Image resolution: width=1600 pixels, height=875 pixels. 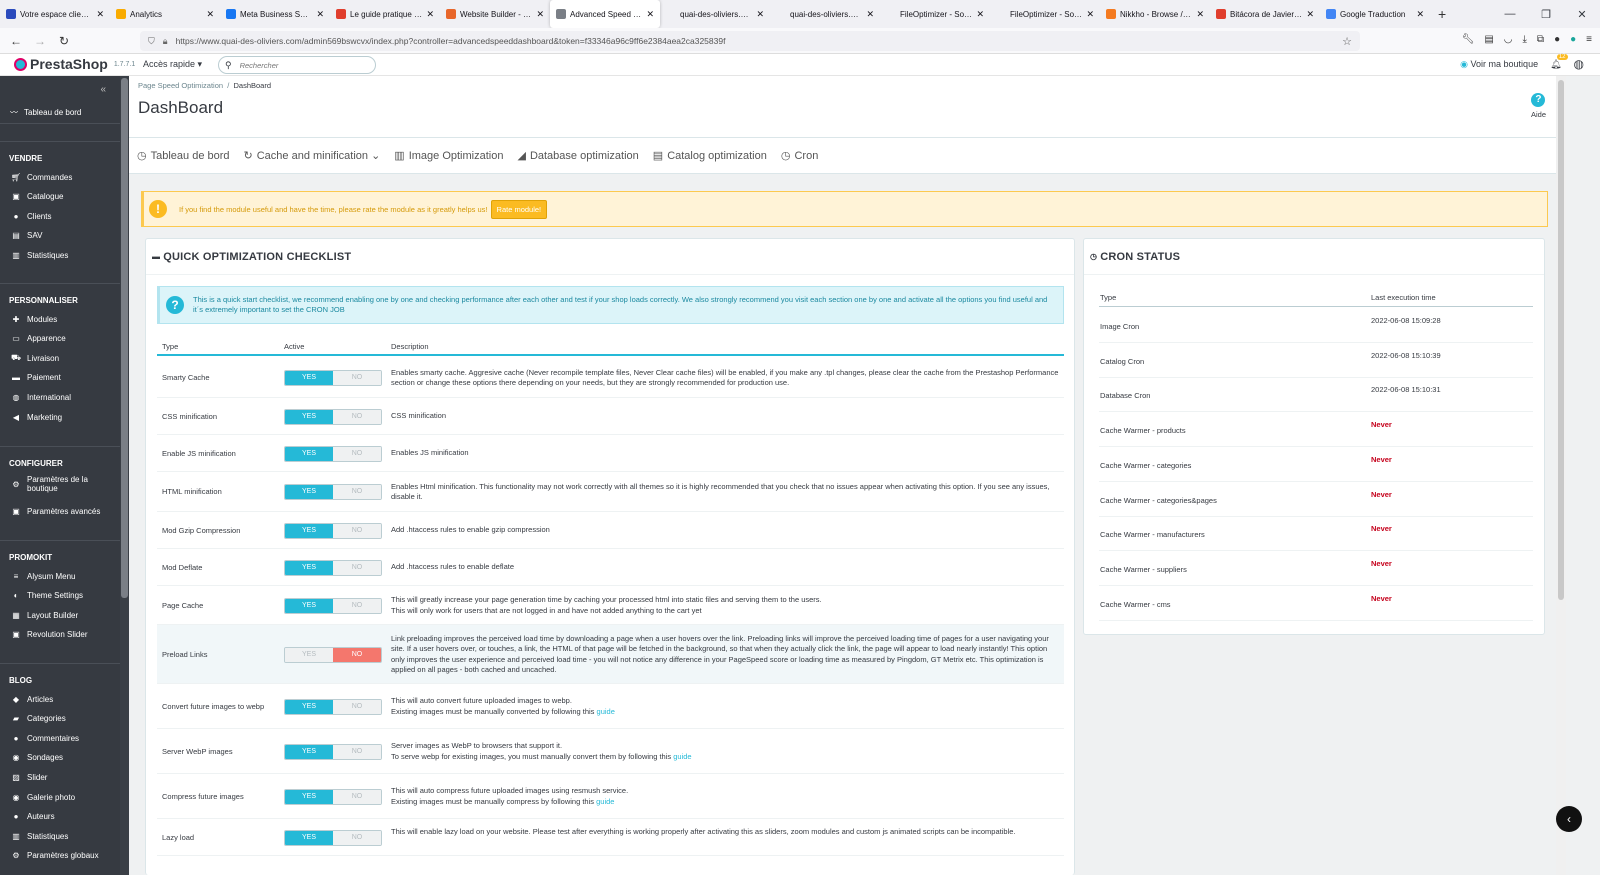 What do you see at coordinates (299, 65) in the screenshot?
I see `search-input` at bounding box center [299, 65].